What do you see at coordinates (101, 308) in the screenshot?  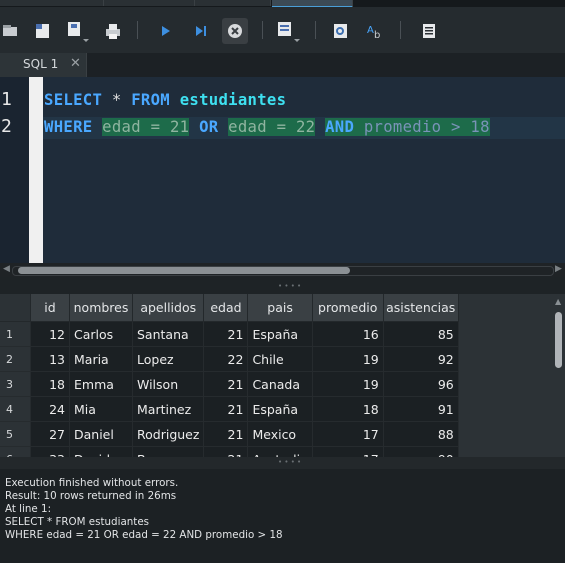 I see `column-header-nombres: nombres` at bounding box center [101, 308].